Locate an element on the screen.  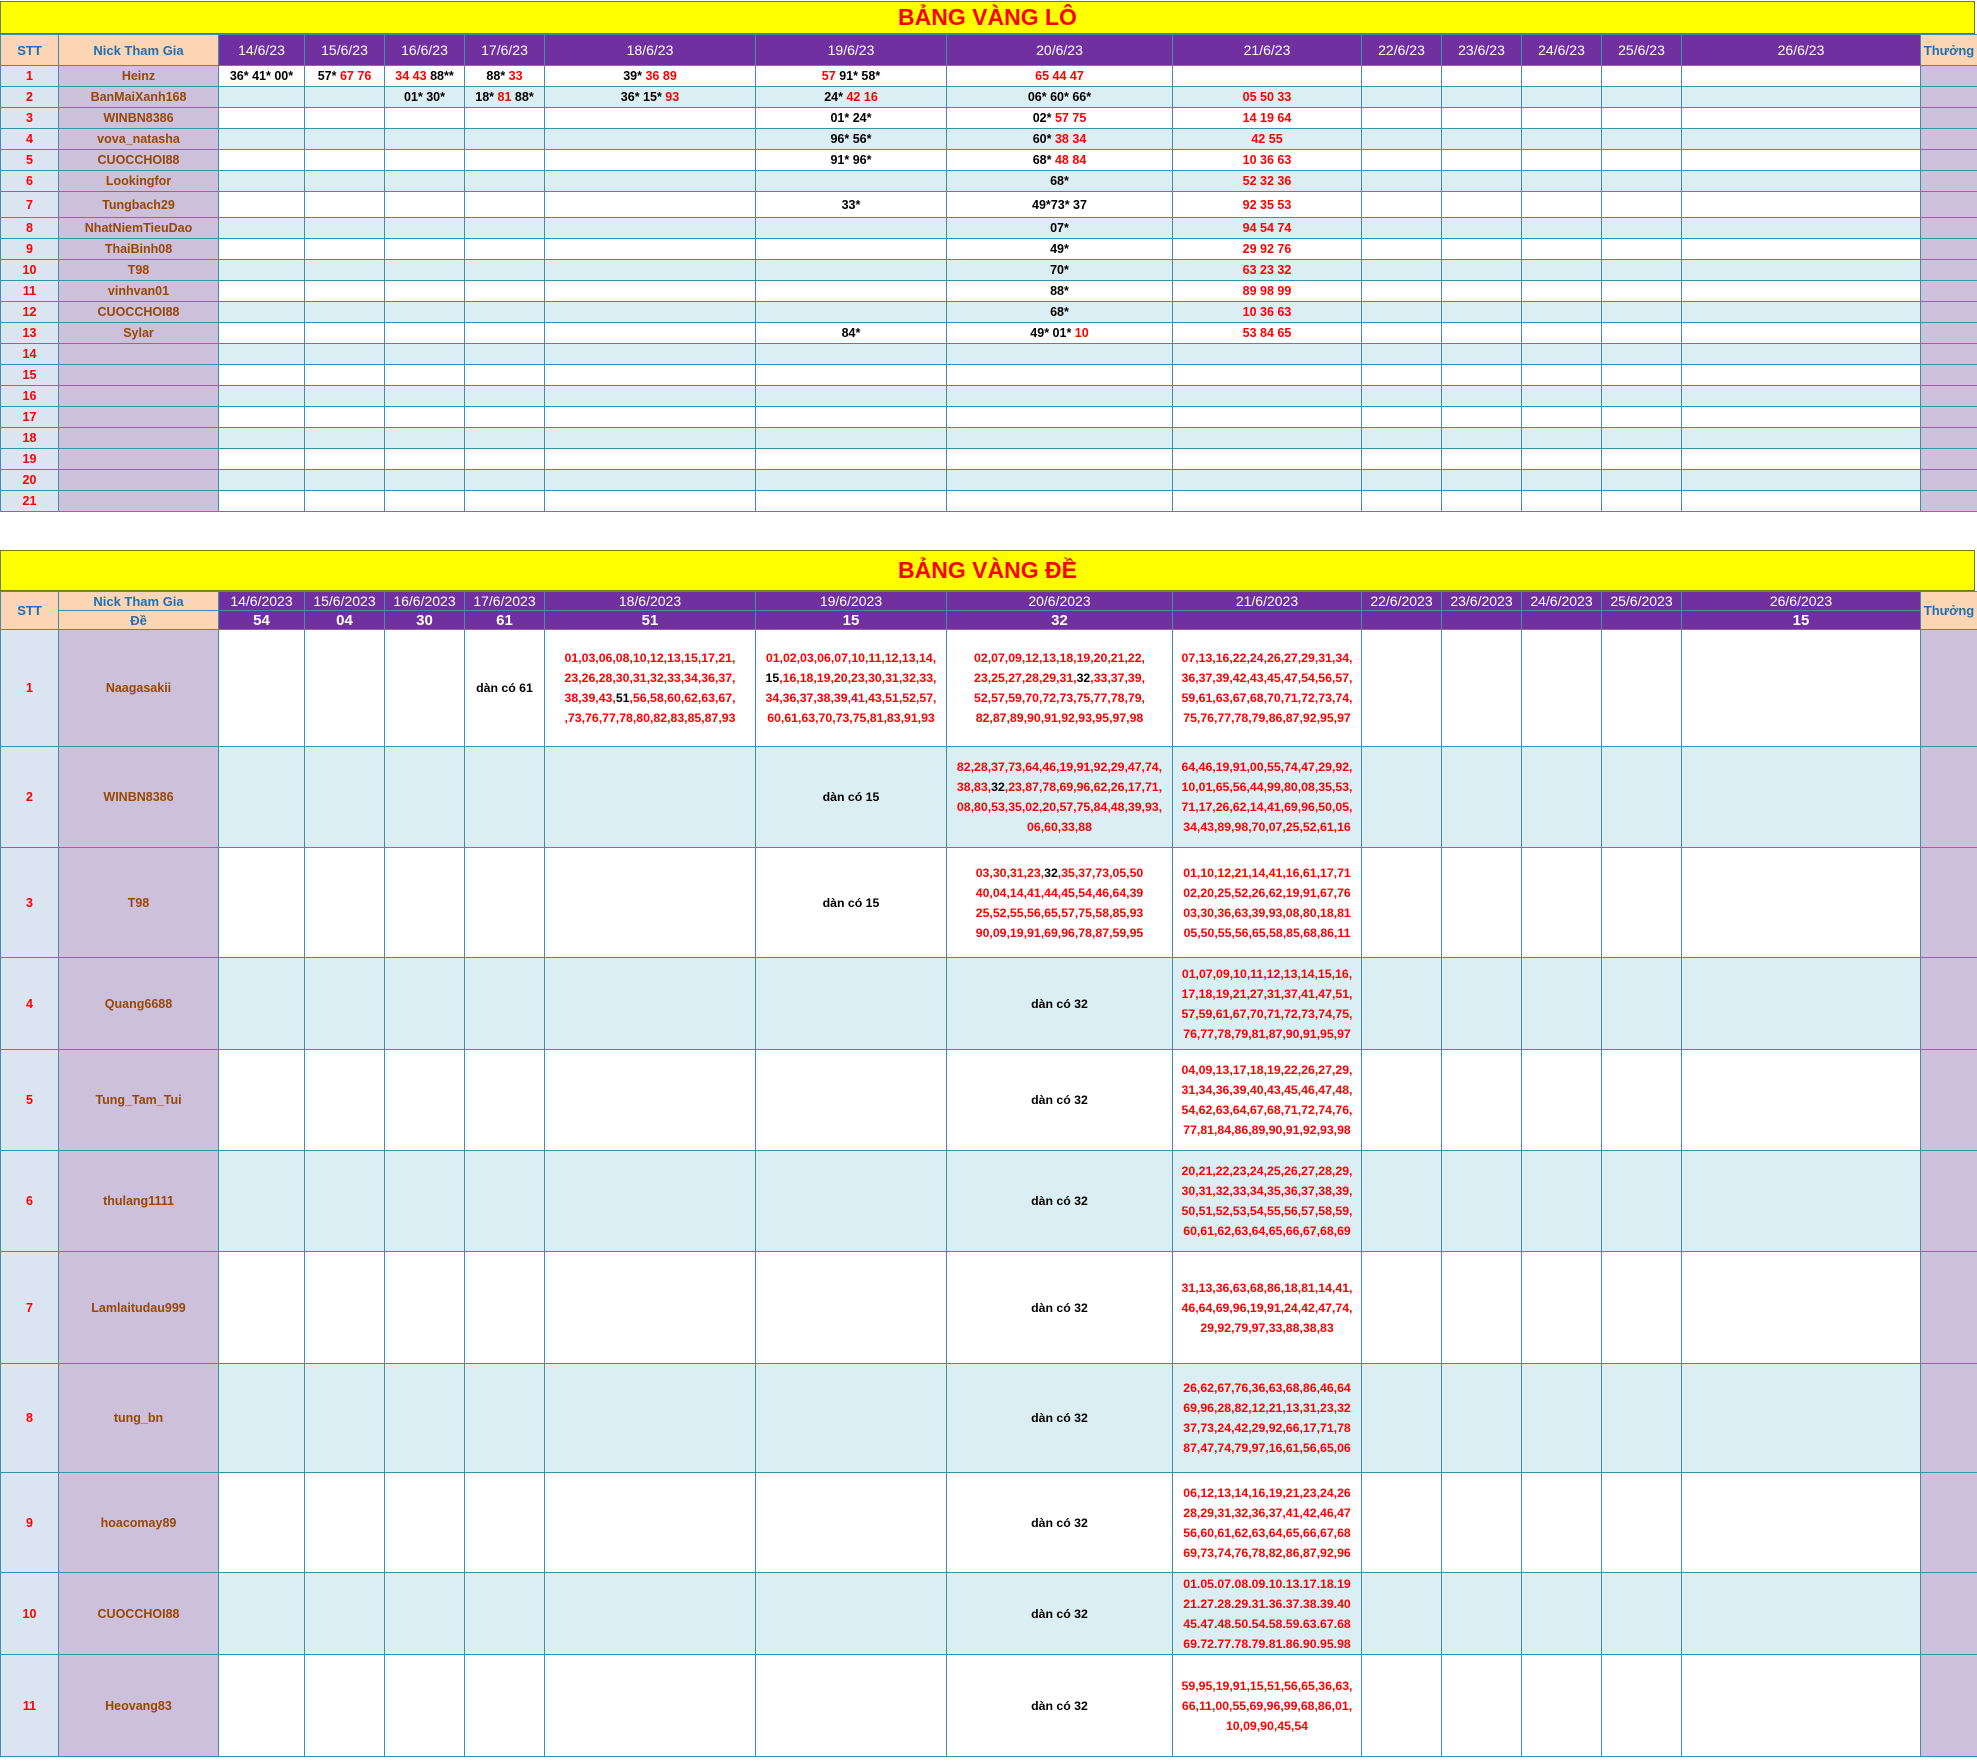
row-stt: 16 is located at coordinates (29, 396).